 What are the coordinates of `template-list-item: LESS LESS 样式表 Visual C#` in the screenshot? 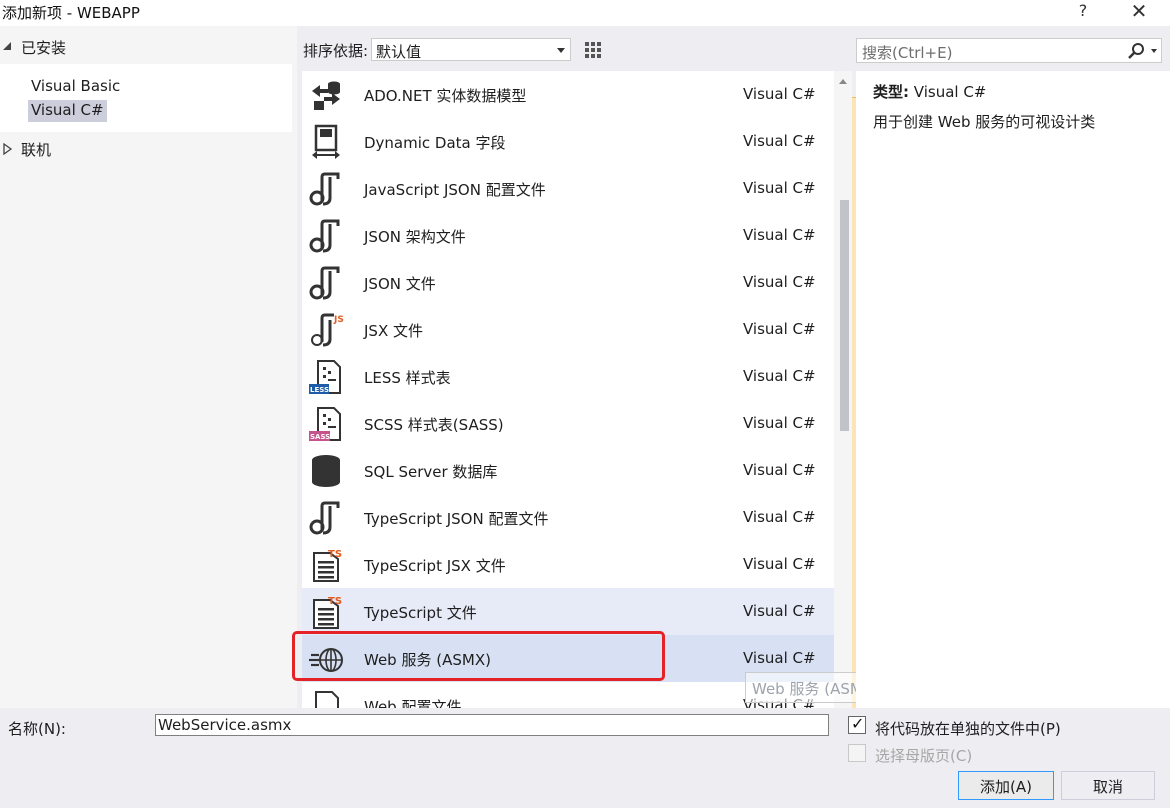 It's located at (568, 376).